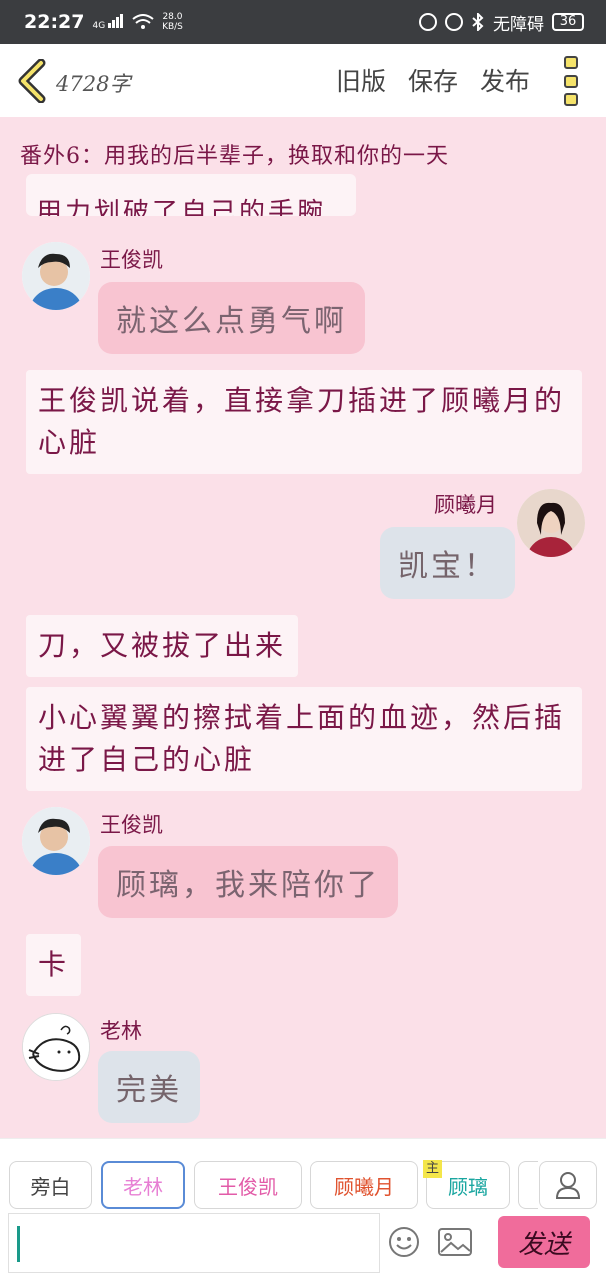 The width and height of the screenshot is (606, 1280). What do you see at coordinates (172, 17) in the screenshot?
I see `net-speed-value: 28.0` at bounding box center [172, 17].